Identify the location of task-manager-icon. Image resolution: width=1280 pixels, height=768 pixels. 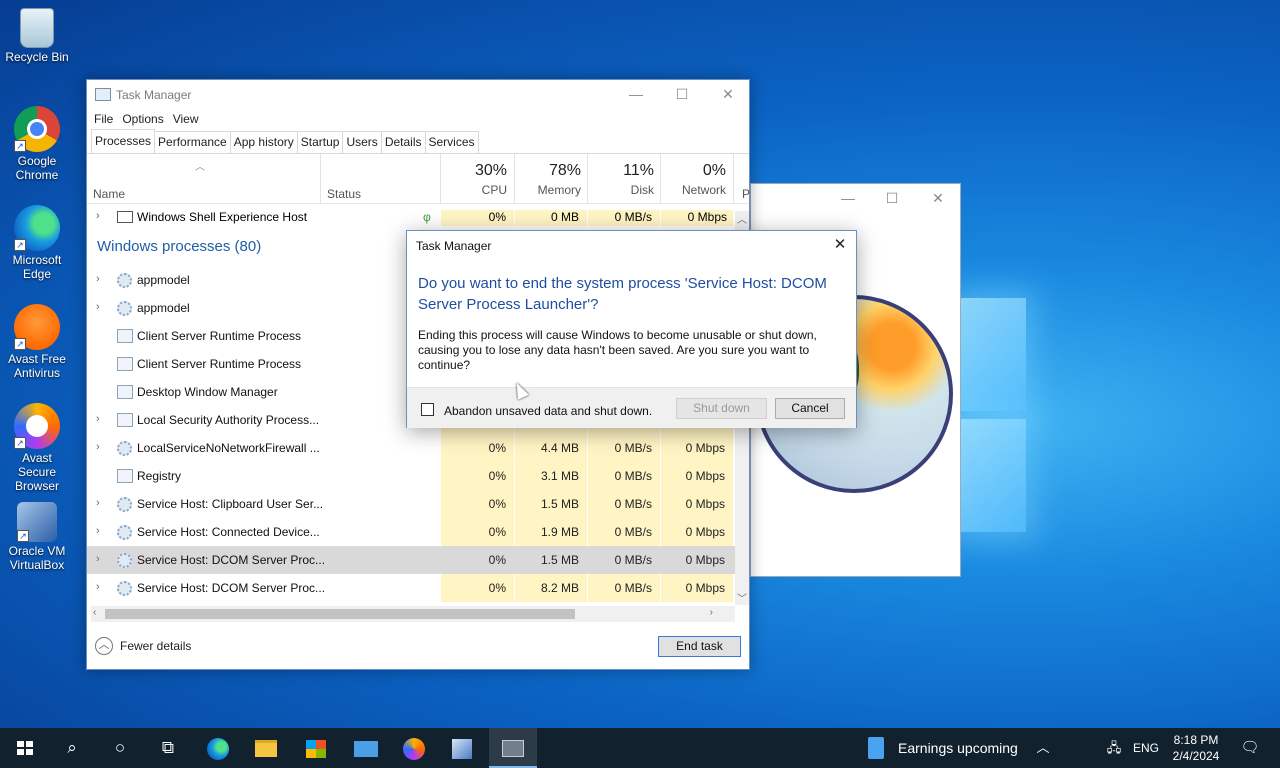
(513, 748).